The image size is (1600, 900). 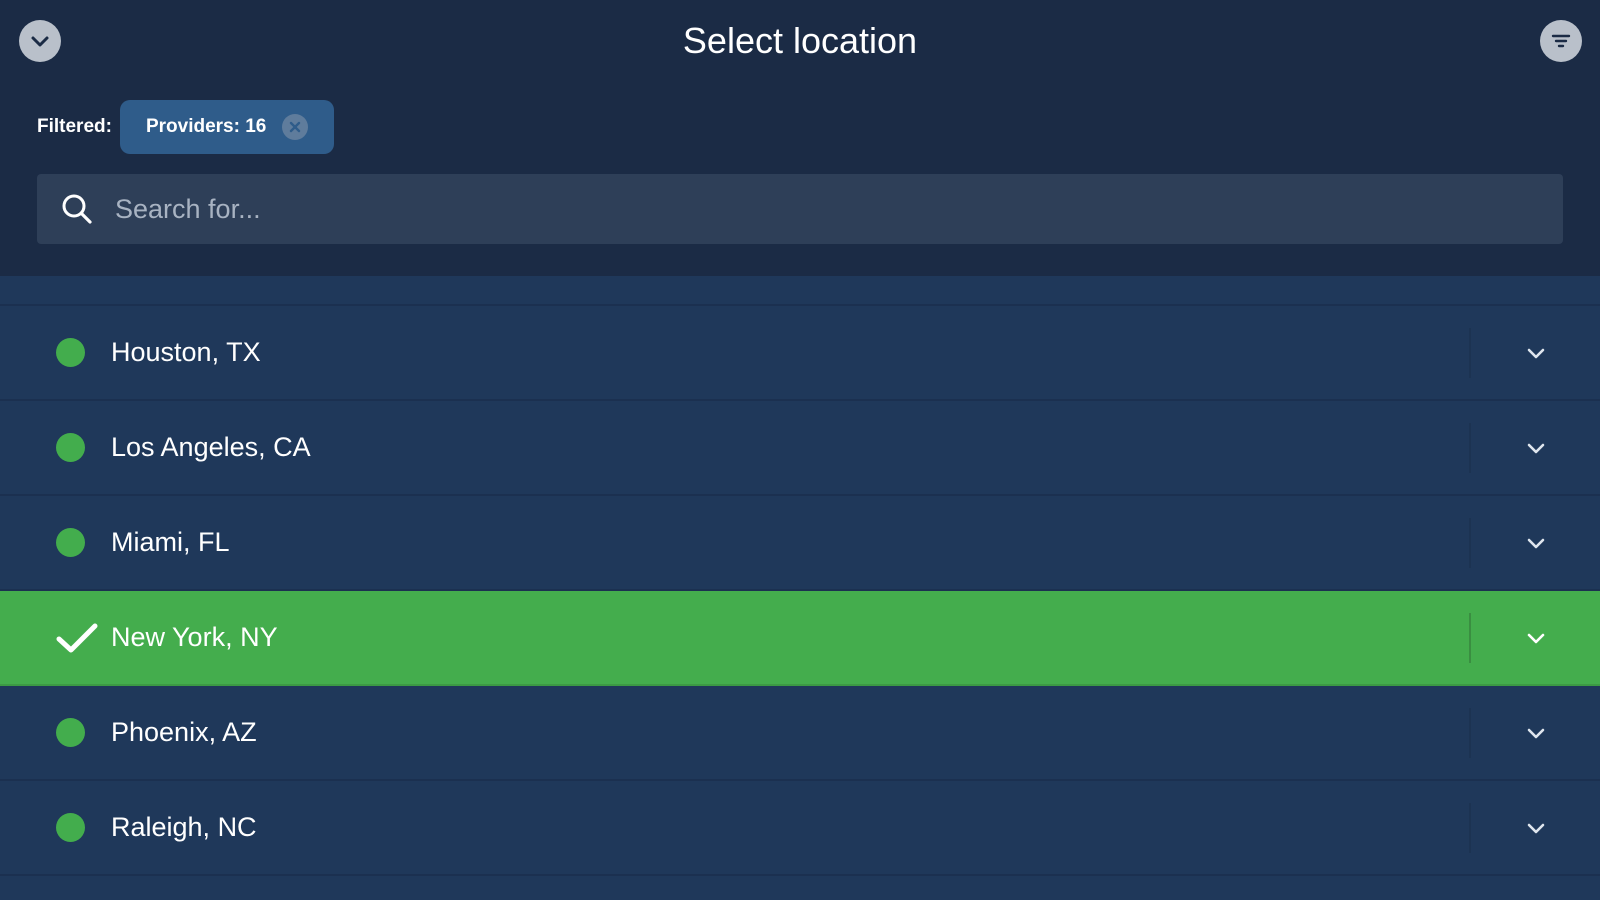 What do you see at coordinates (800, 638) in the screenshot?
I see `location-row-new-york-selected: New York, NY` at bounding box center [800, 638].